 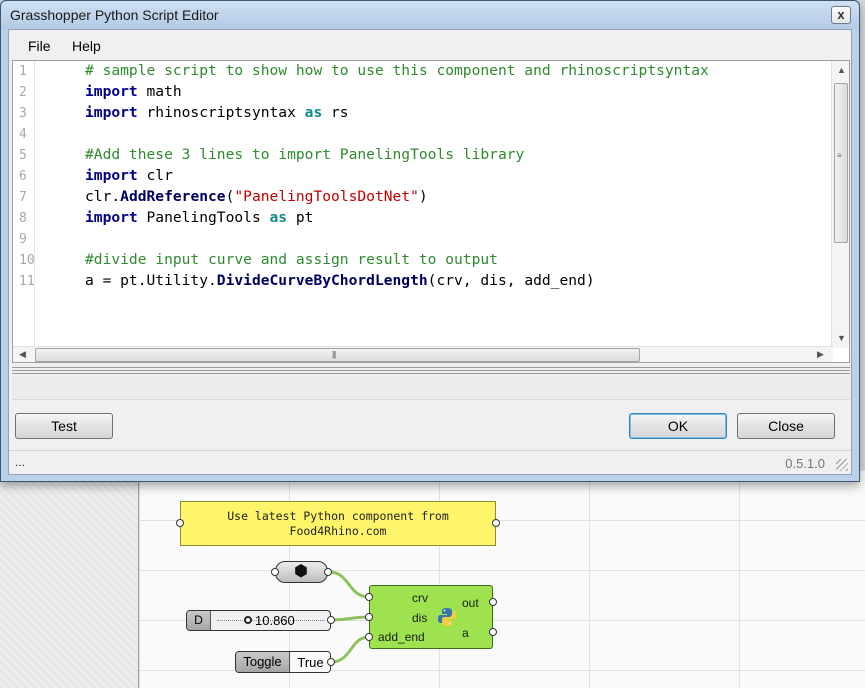 What do you see at coordinates (331, 662) in the screenshot?
I see `toggle-output-port` at bounding box center [331, 662].